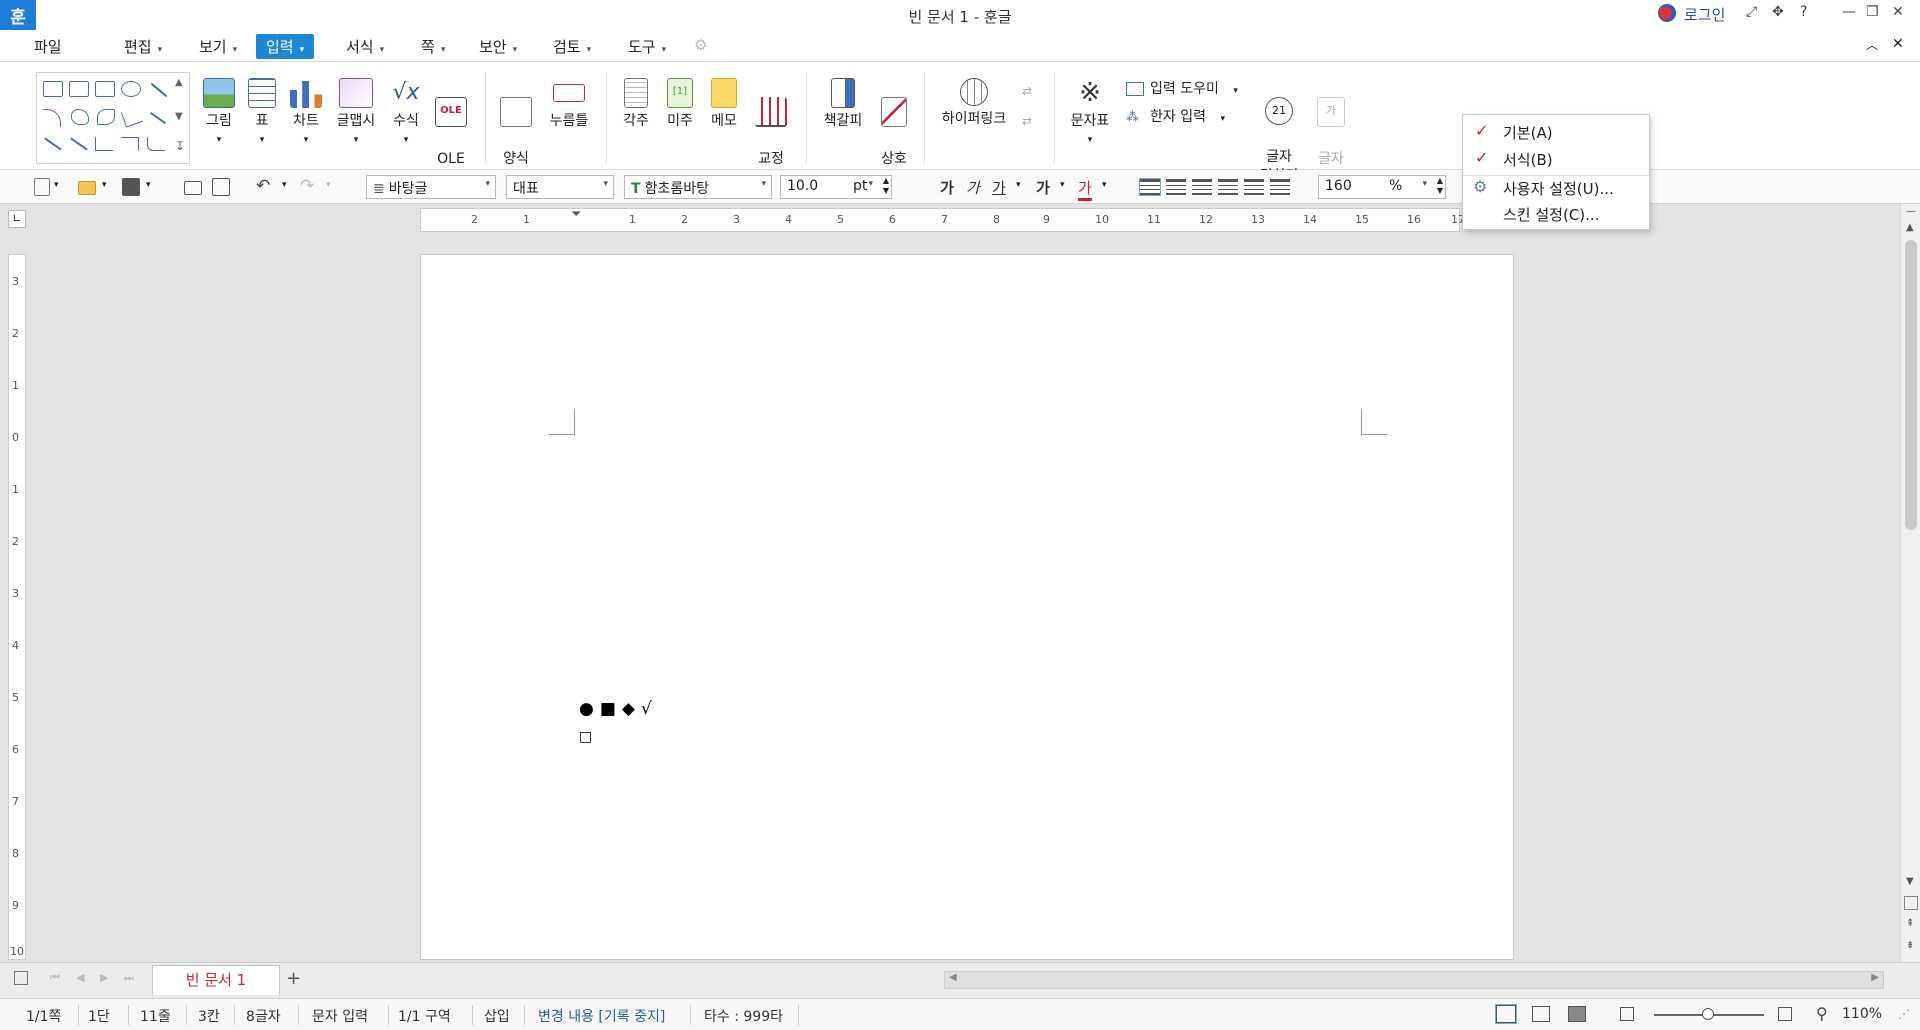  Describe the element at coordinates (1822, 1013) in the screenshot. I see `magnifier-icon: ⚲` at that location.